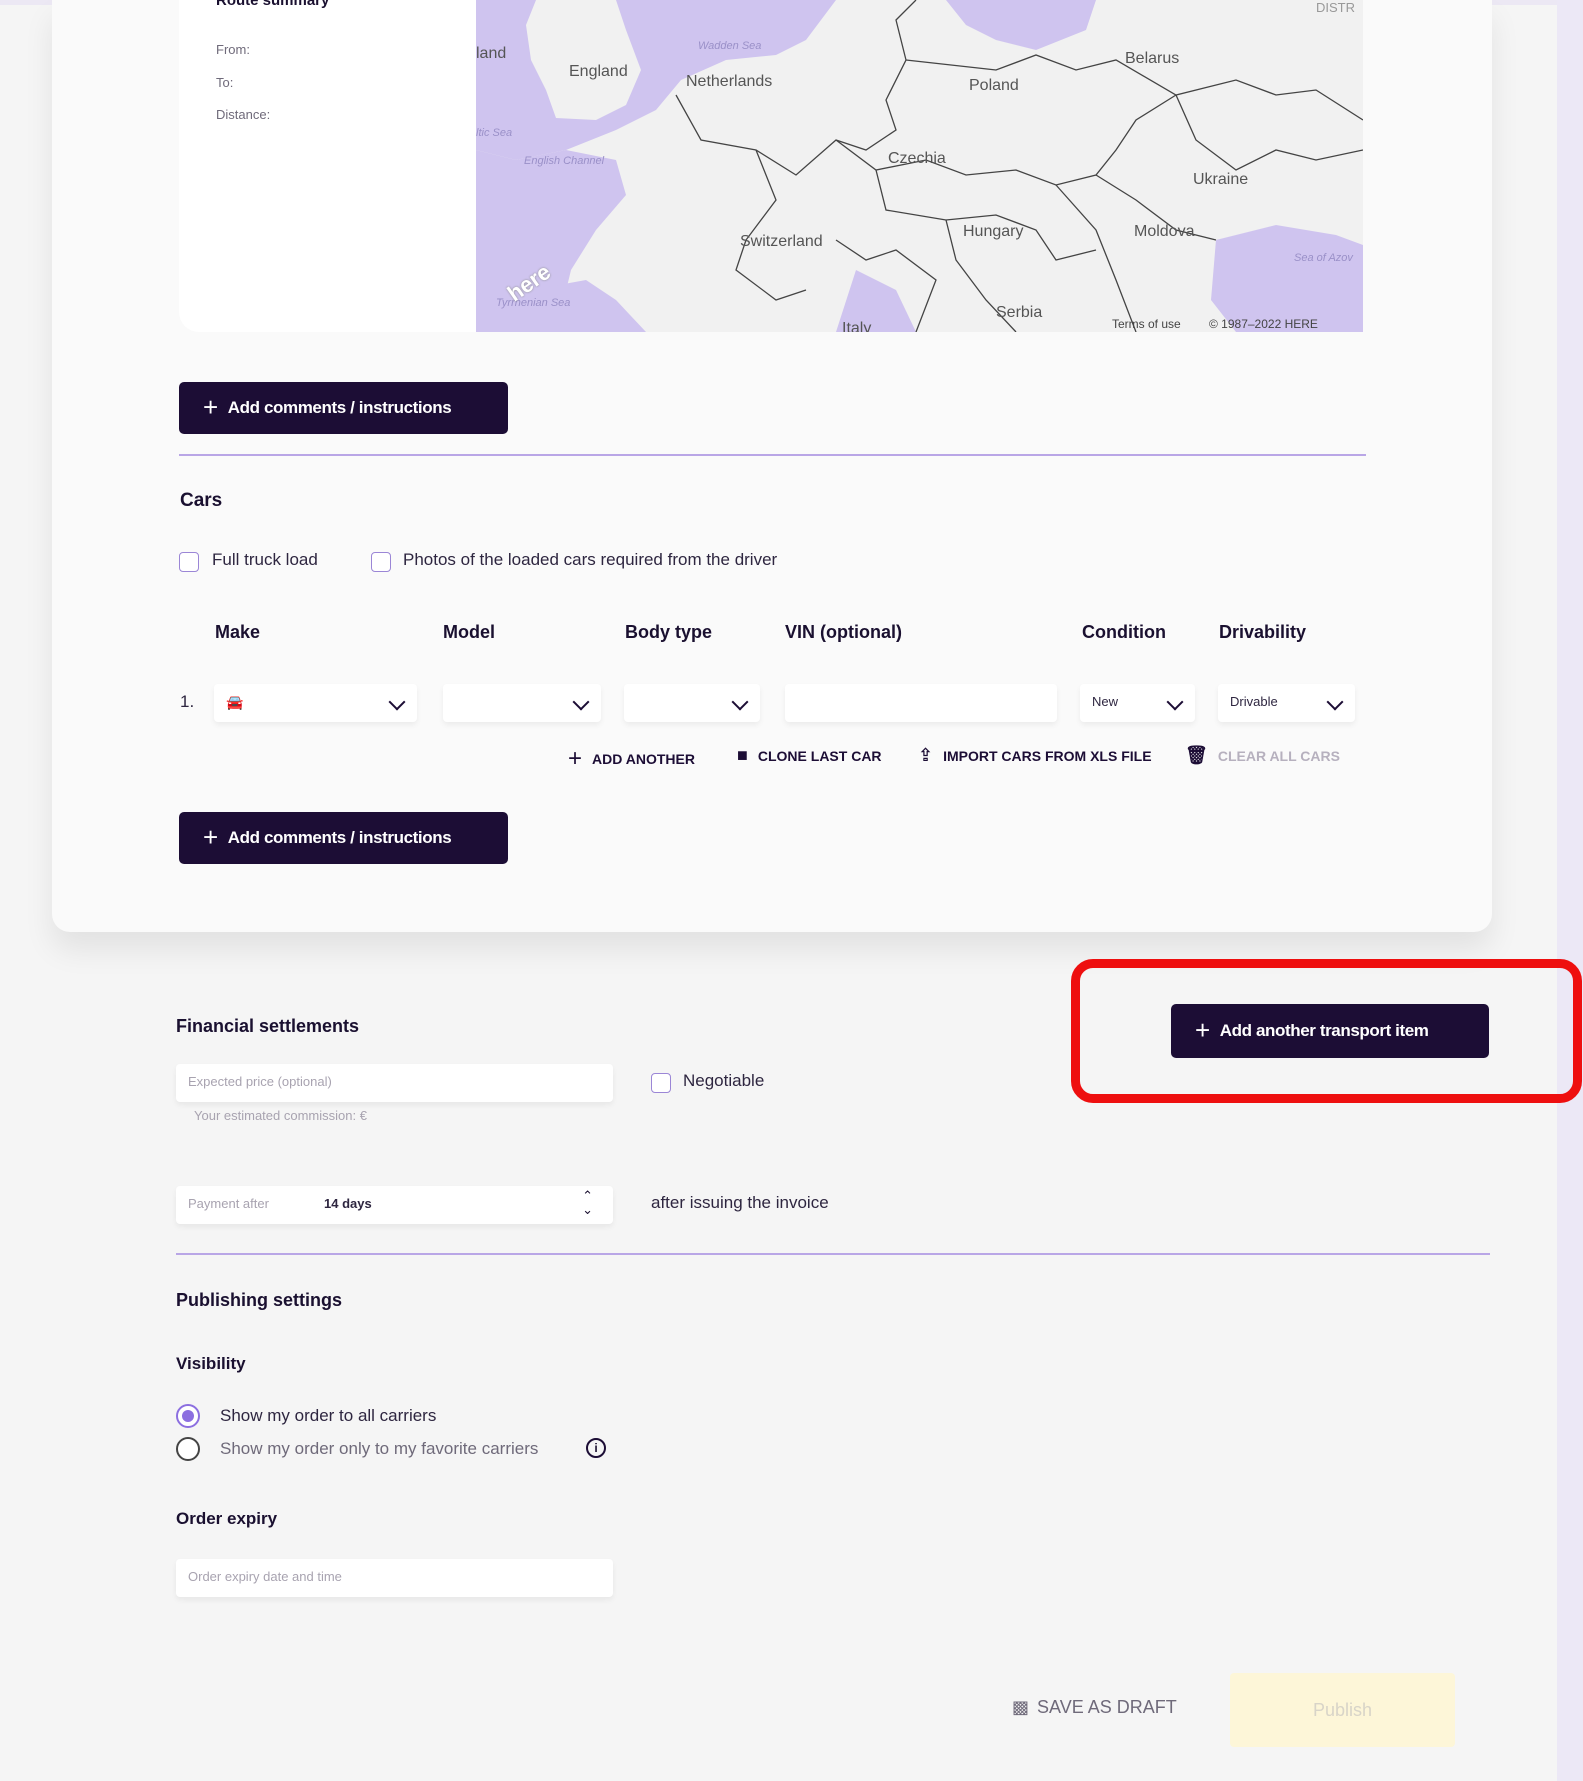 This screenshot has height=1781, width=1583. I want to click on save-draft-label: SAVE AS DRAFT, so click(1107, 1707).